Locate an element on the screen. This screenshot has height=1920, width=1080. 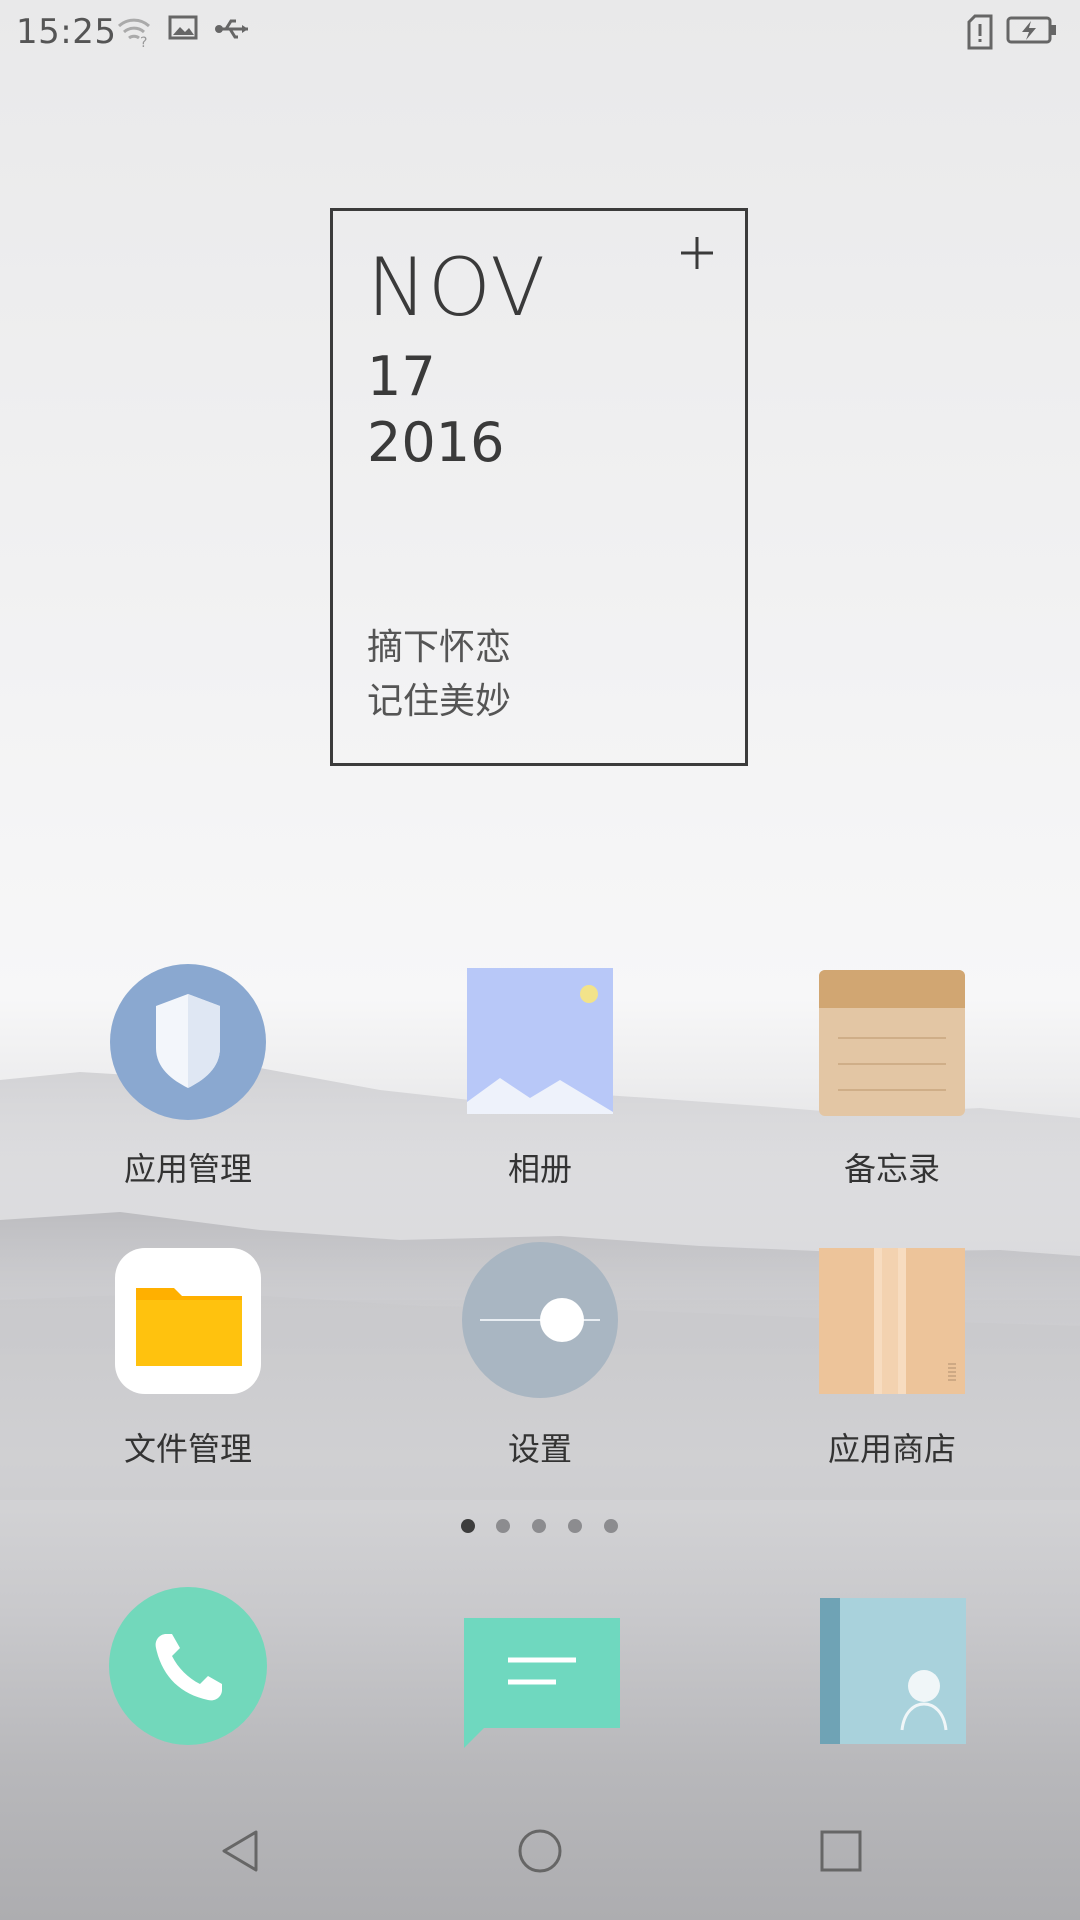
battery-charging-icon is located at coordinates (1031, 30).